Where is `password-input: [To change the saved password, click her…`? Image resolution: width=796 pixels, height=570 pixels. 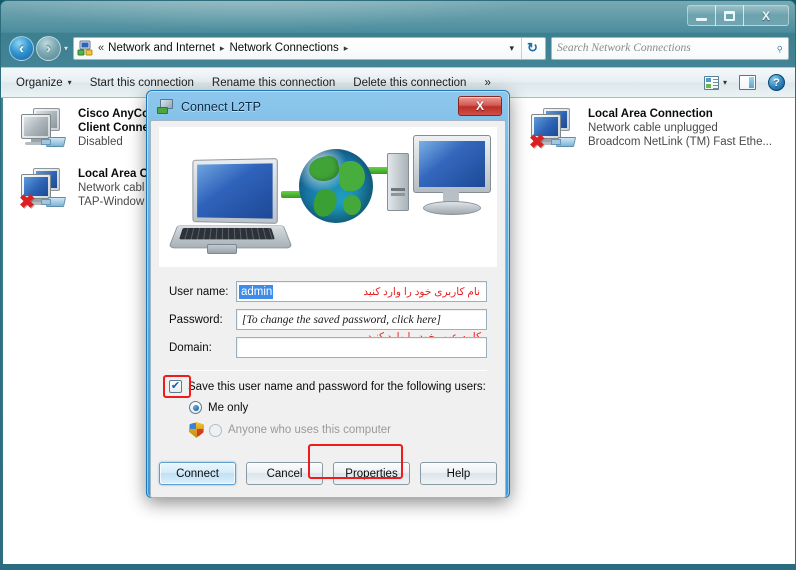 password-input: [To change the saved password, click her… is located at coordinates (361, 319).